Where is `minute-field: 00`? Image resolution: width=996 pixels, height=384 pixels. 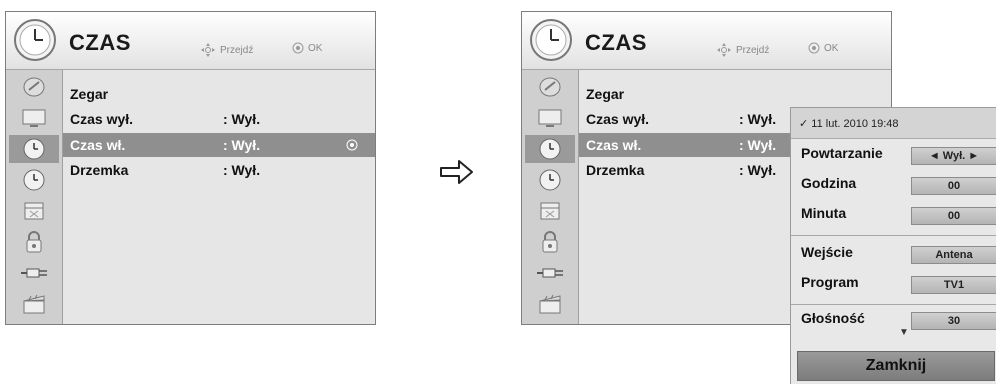 minute-field: 00 is located at coordinates (953, 216).